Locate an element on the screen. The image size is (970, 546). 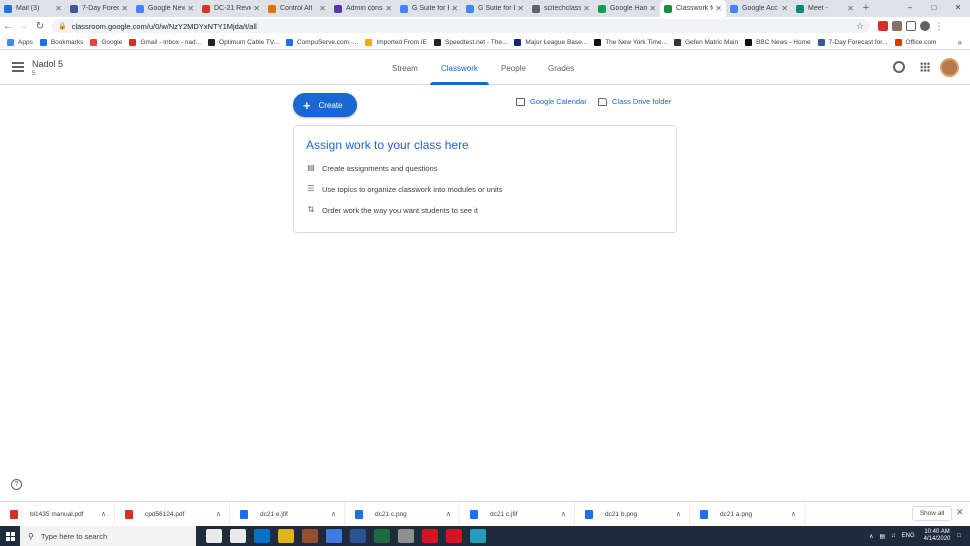
close-downloads-icon: ✕ is located at coordinates (960, 512).